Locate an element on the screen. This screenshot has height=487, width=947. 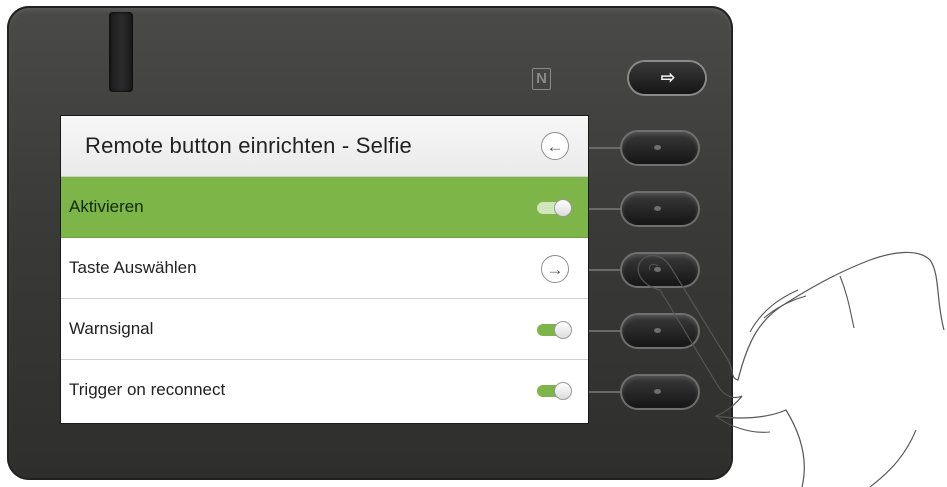
exit-key-button: ⇨ is located at coordinates (667, 78).